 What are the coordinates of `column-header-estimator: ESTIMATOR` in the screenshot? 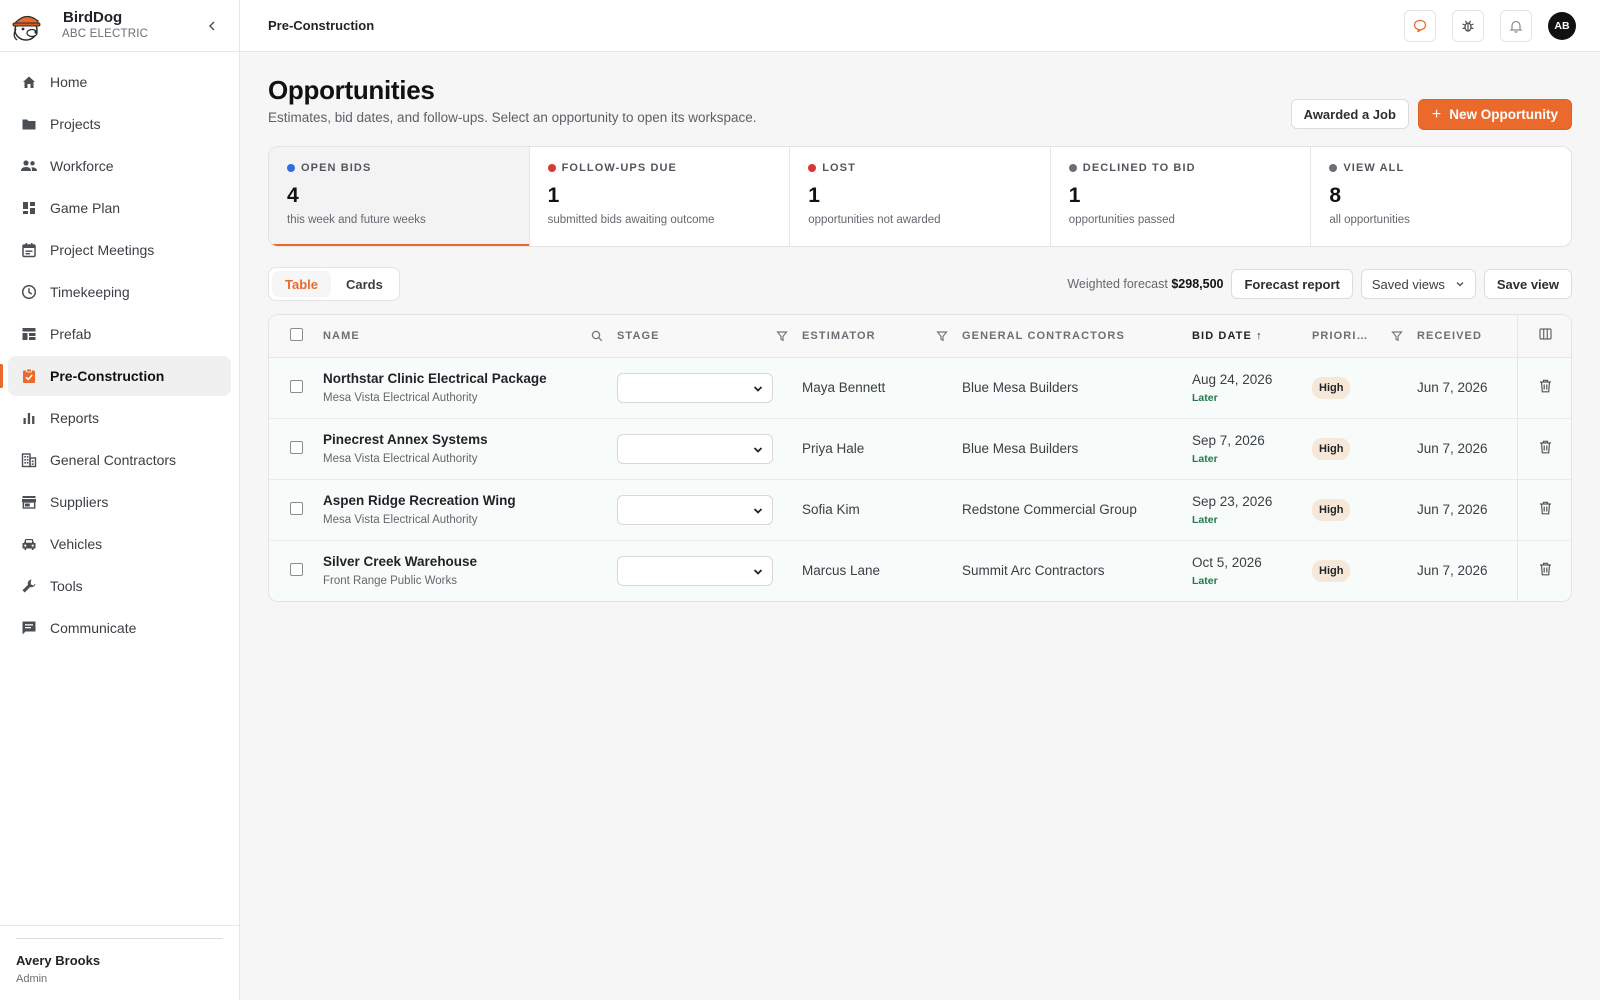 It's located at (839, 336).